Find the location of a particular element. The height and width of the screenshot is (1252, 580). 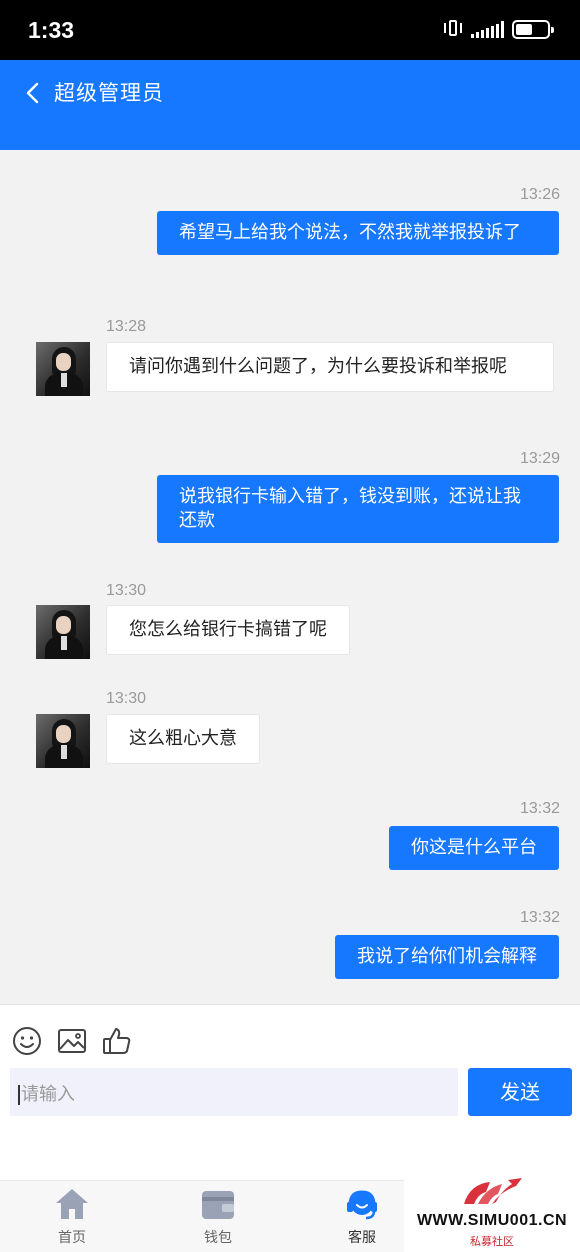

tab-wallet: 钱包 is located at coordinates (218, 1216).